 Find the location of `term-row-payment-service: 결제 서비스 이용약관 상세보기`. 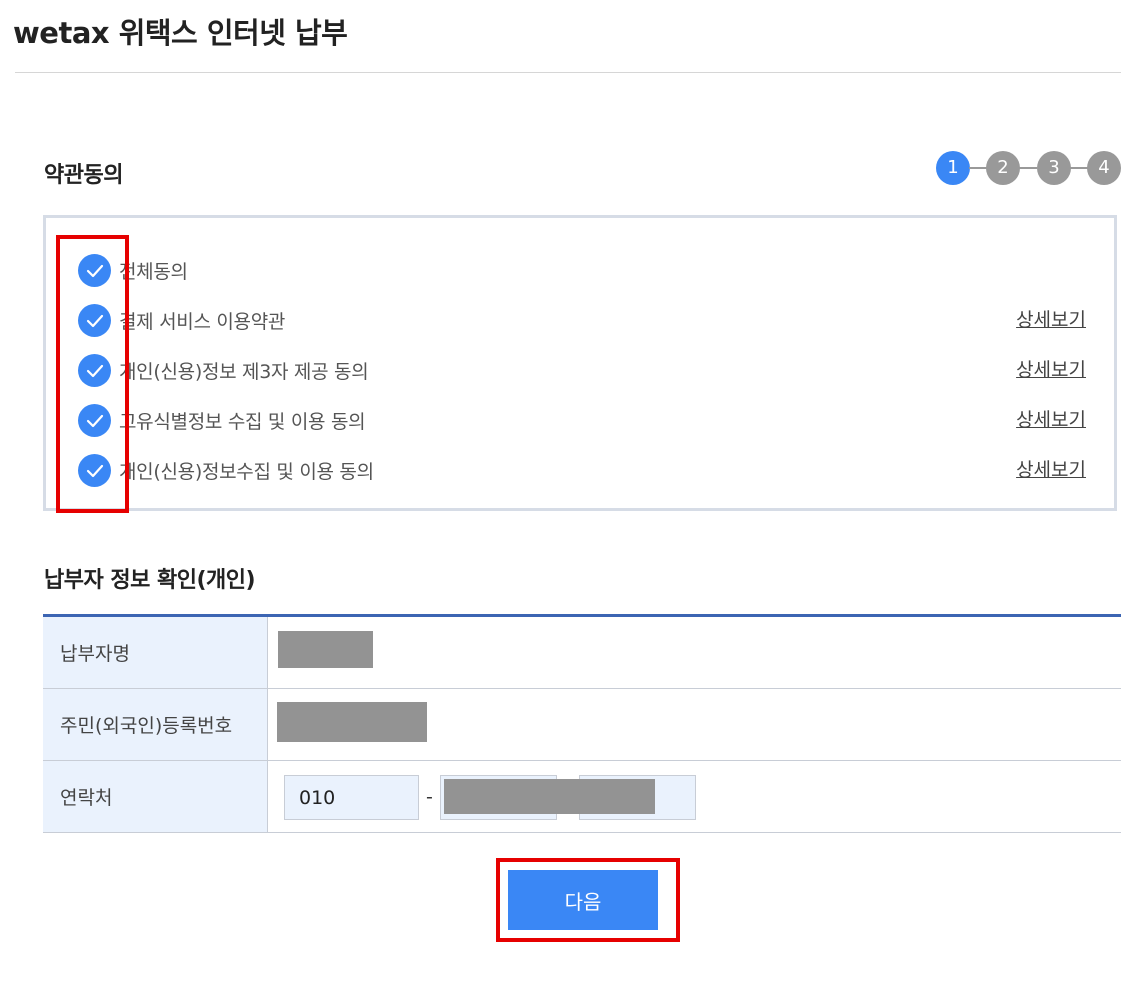

term-row-payment-service: 결제 서비스 이용약관 상세보기 is located at coordinates (580, 324).